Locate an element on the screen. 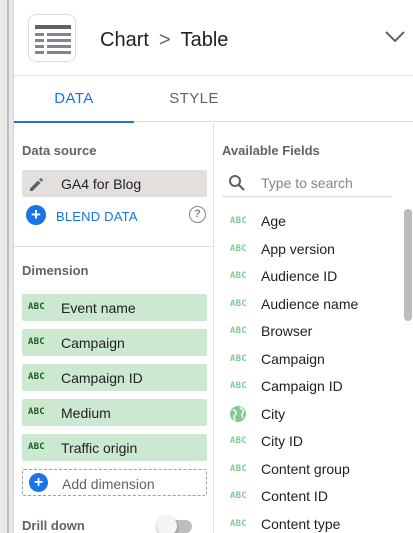 The height and width of the screenshot is (533, 413). help-icon: ? is located at coordinates (197, 214).